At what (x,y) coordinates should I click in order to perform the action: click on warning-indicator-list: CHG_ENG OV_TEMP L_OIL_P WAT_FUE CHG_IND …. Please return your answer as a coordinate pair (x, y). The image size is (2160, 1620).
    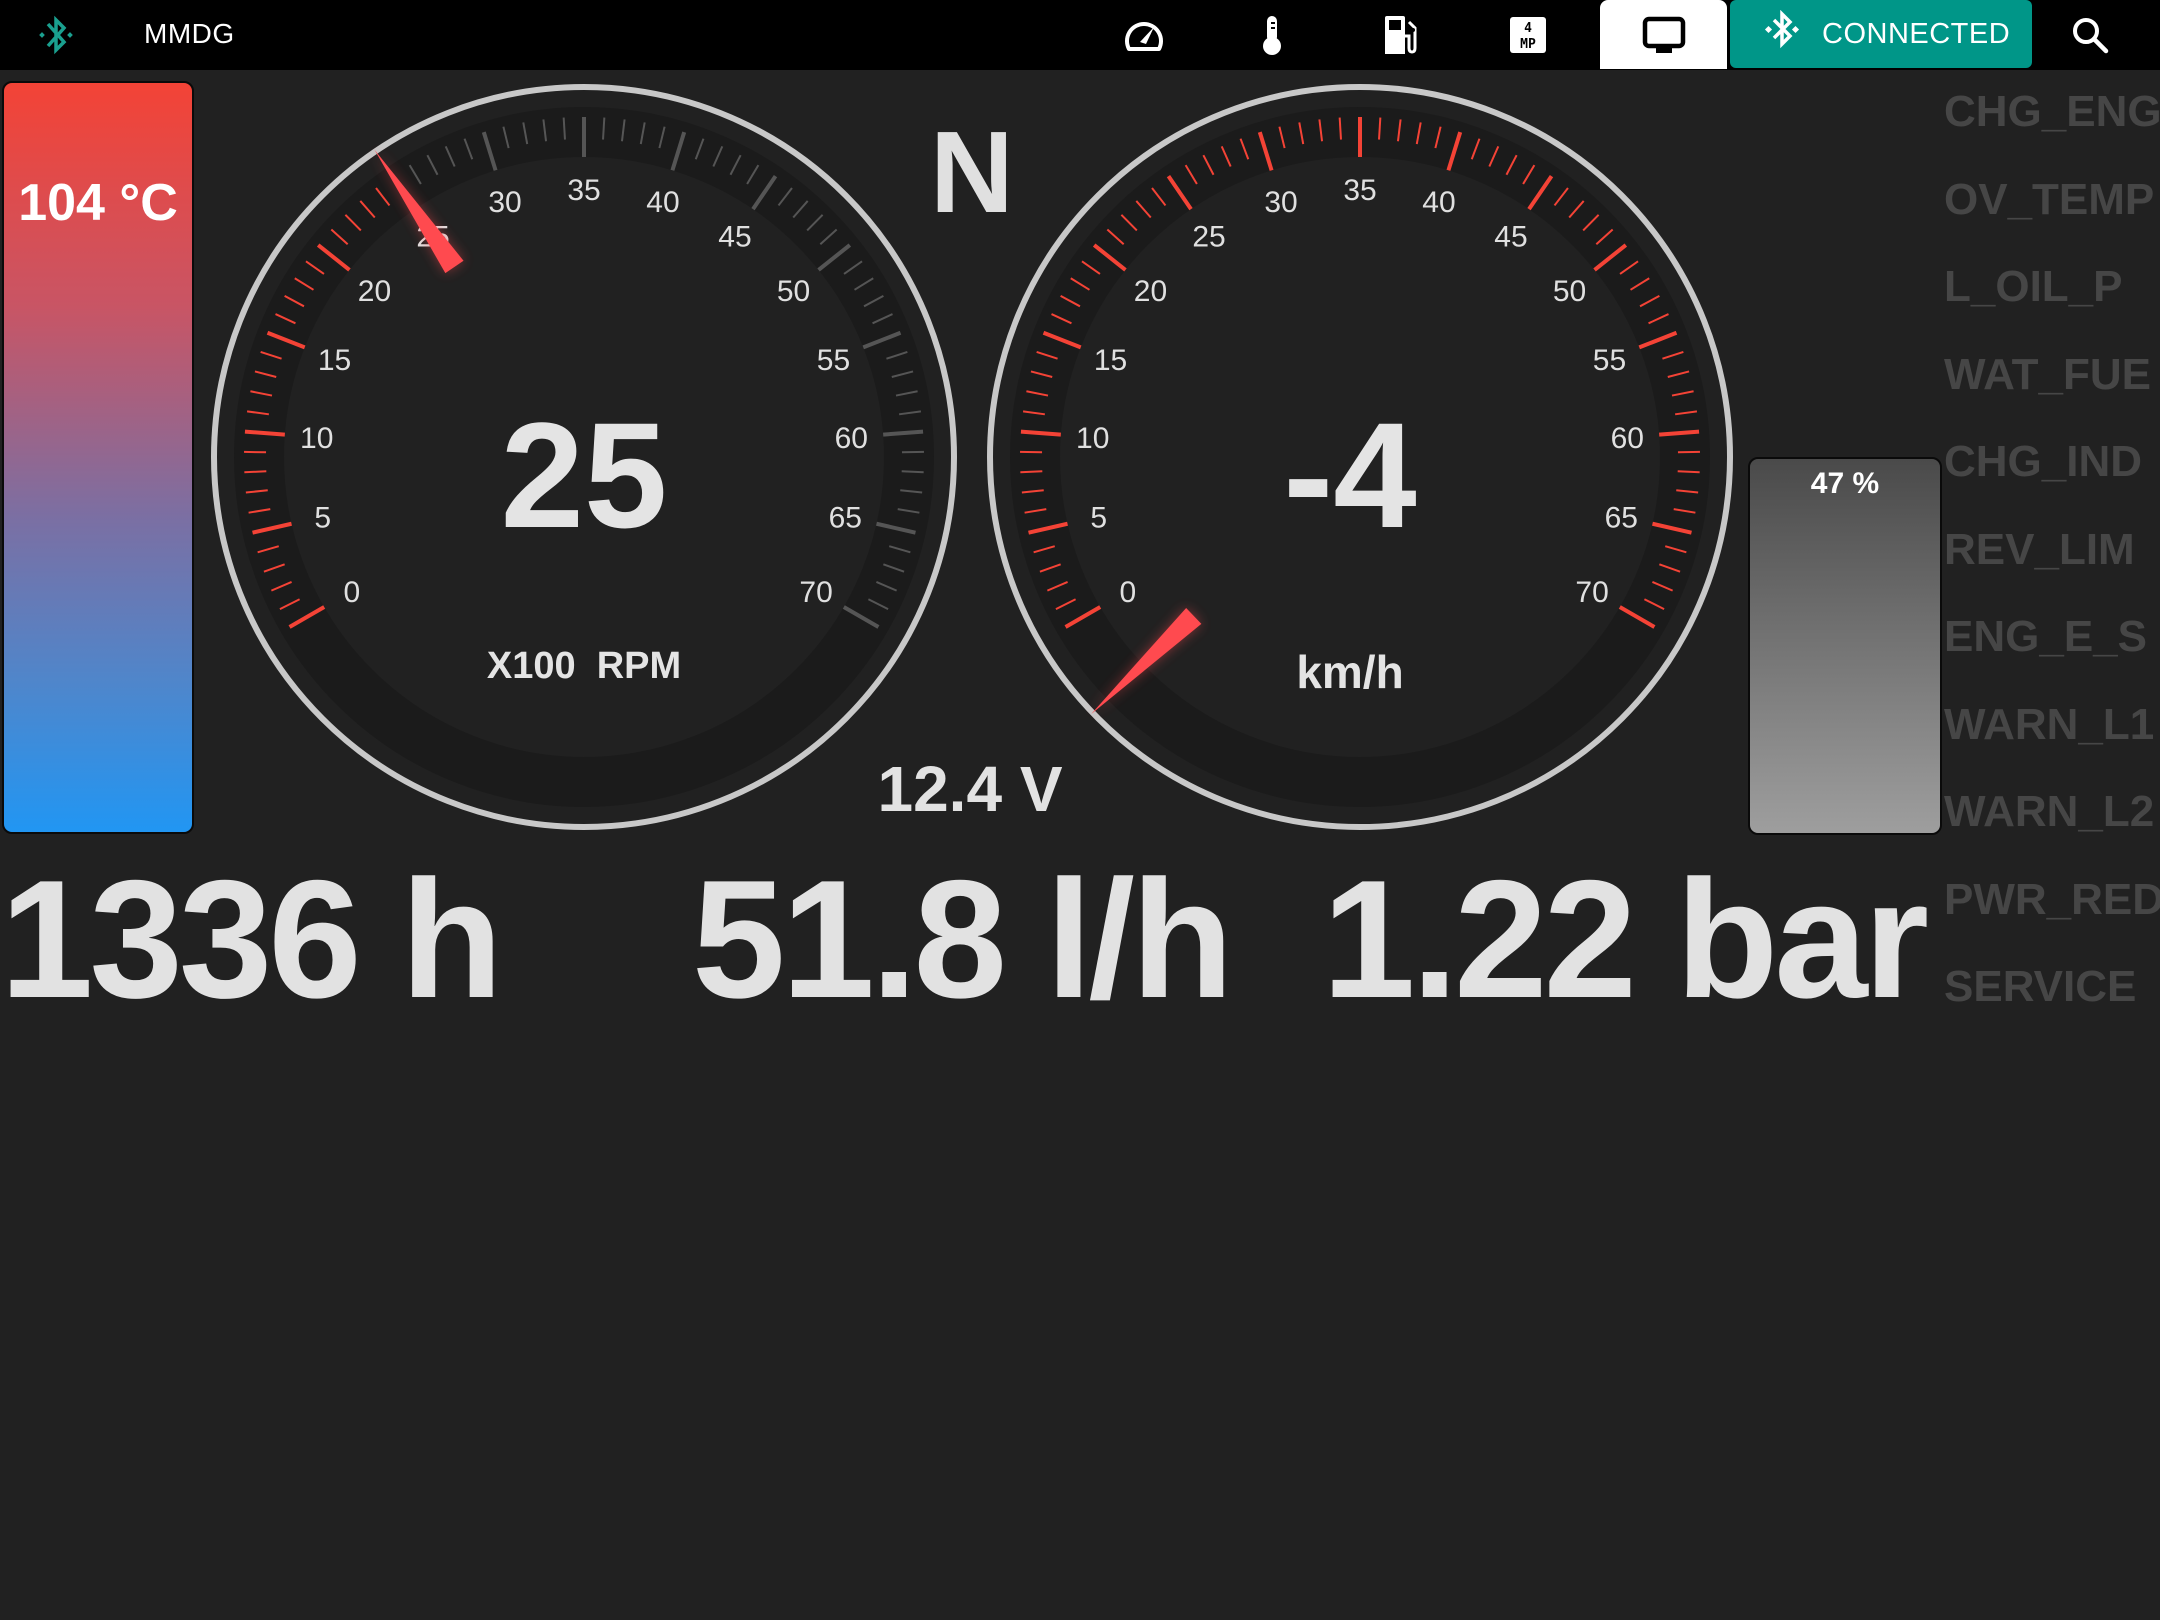
    Looking at the image, I should click on (2052, 569).